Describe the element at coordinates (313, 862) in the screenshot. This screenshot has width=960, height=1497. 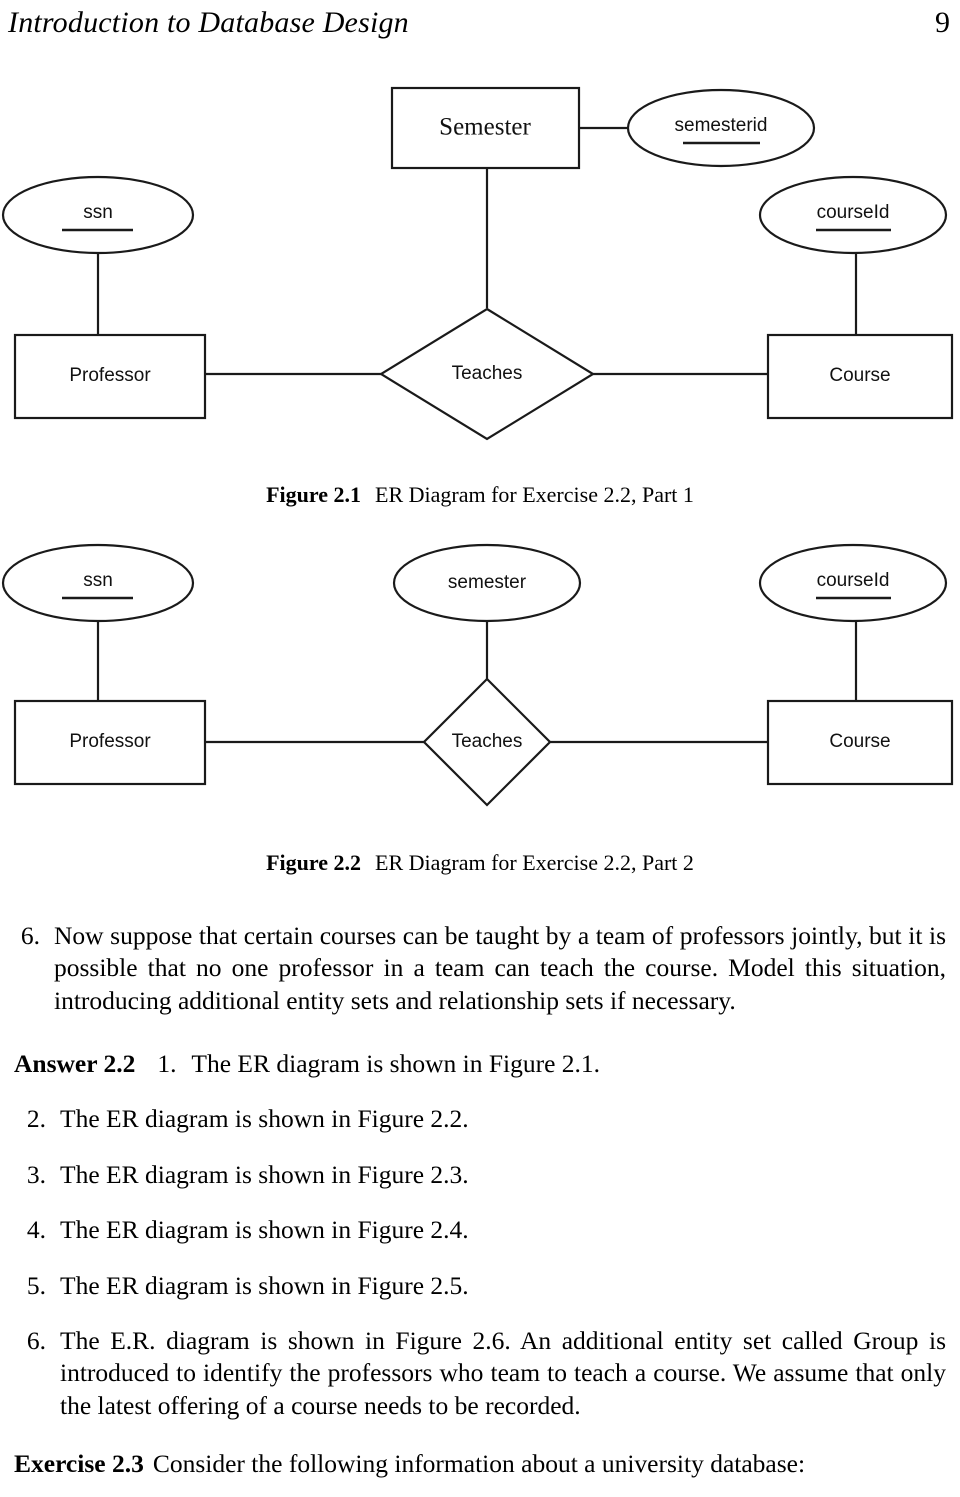
I see `figure-caption-label-2: Figure 2.2` at that location.